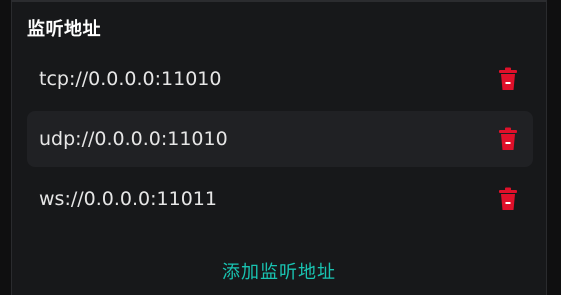 The height and width of the screenshot is (295, 561). Describe the element at coordinates (130, 79) in the screenshot. I see `address-value: tcp://0.0.0.0:11010` at that location.